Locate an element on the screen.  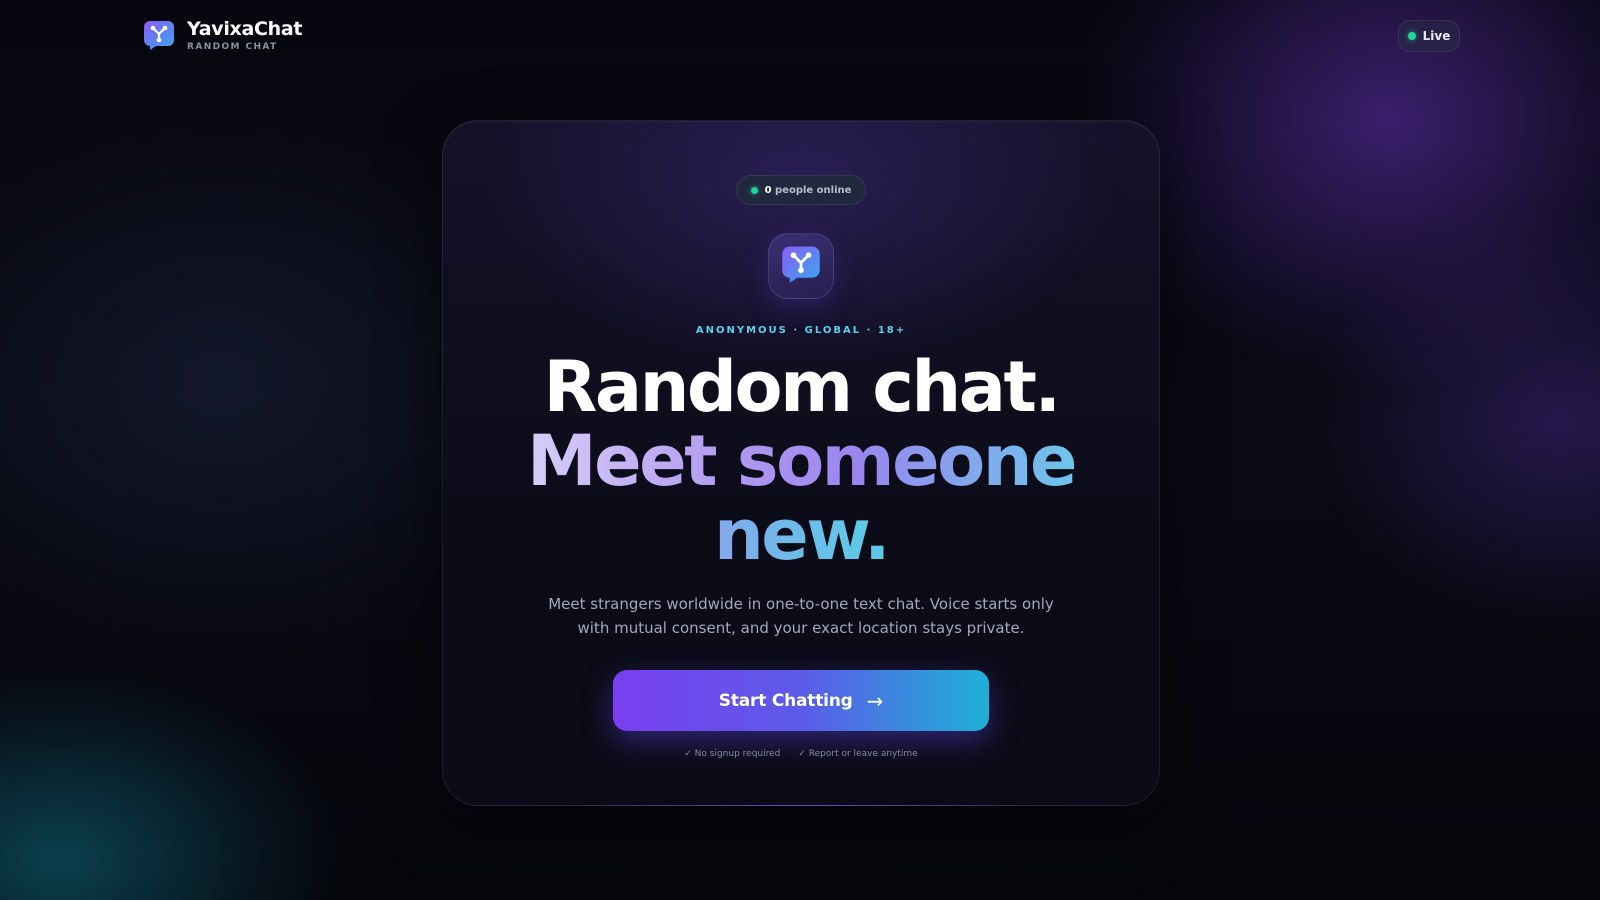
online-count-badge: 0 people online is located at coordinates (801, 190).